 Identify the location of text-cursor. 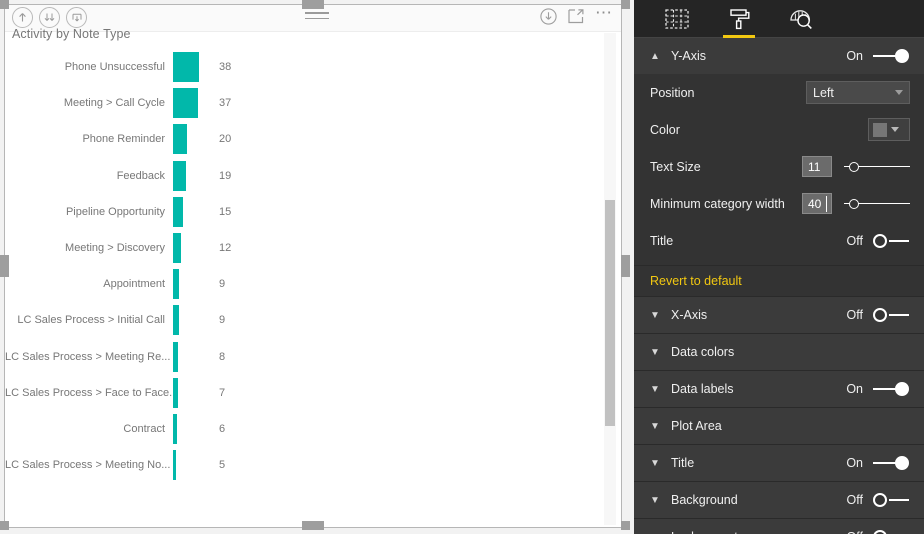
(826, 204).